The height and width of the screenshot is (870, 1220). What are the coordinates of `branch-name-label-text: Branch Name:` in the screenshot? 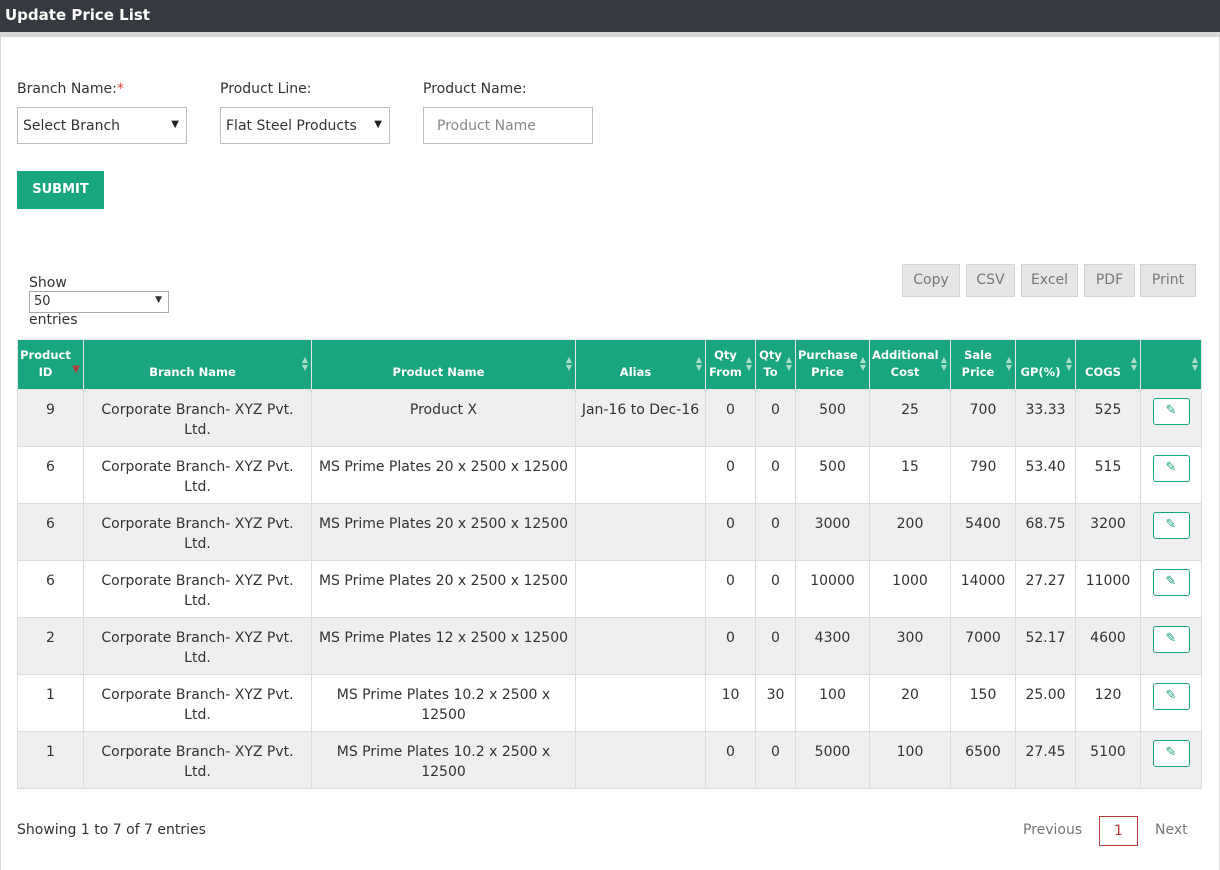 It's located at (67, 89).